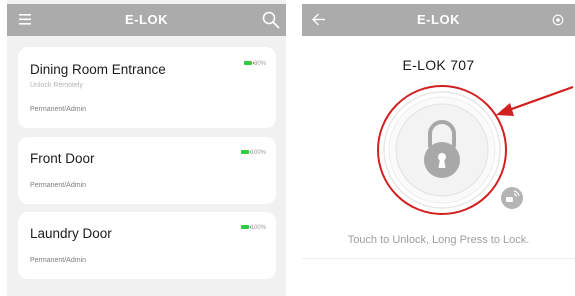 Image resolution: width=575 pixels, height=296 pixels. What do you see at coordinates (558, 20) in the screenshot?
I see `settings-icon` at bounding box center [558, 20].